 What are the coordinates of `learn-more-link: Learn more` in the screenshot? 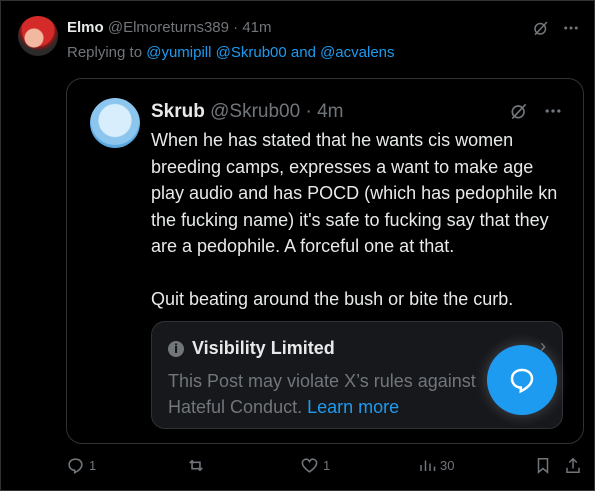 It's located at (353, 407).